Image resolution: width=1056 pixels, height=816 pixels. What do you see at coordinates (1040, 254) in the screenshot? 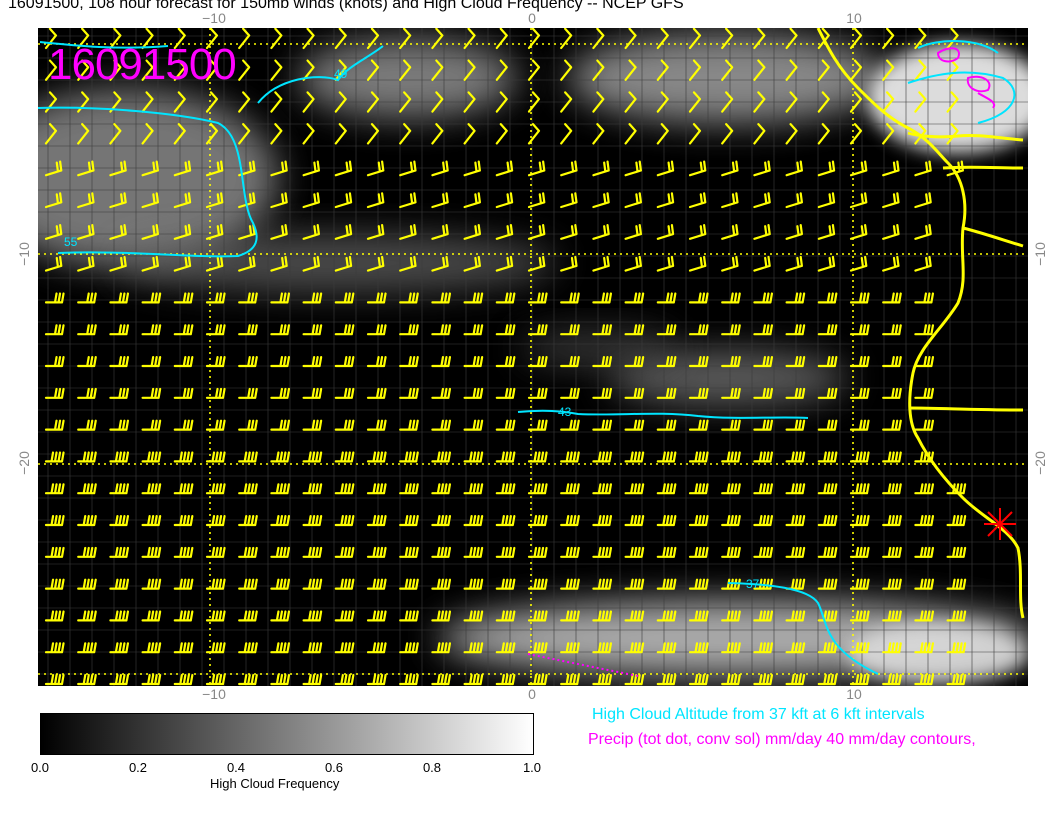
I see `right-tick-label: −10` at bounding box center [1040, 254].